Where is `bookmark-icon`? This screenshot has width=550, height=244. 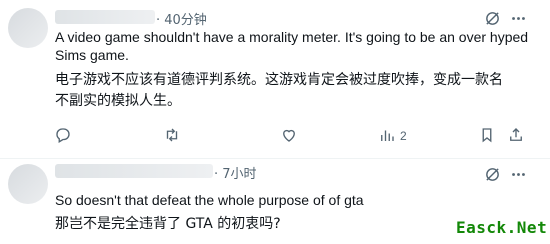
bookmark-icon is located at coordinates (487, 136).